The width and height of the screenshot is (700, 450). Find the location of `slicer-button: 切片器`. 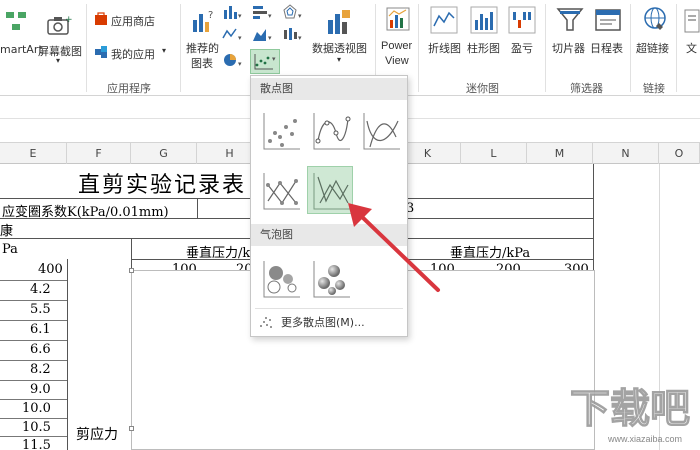

slicer-button: 切片器 is located at coordinates (568, 48).